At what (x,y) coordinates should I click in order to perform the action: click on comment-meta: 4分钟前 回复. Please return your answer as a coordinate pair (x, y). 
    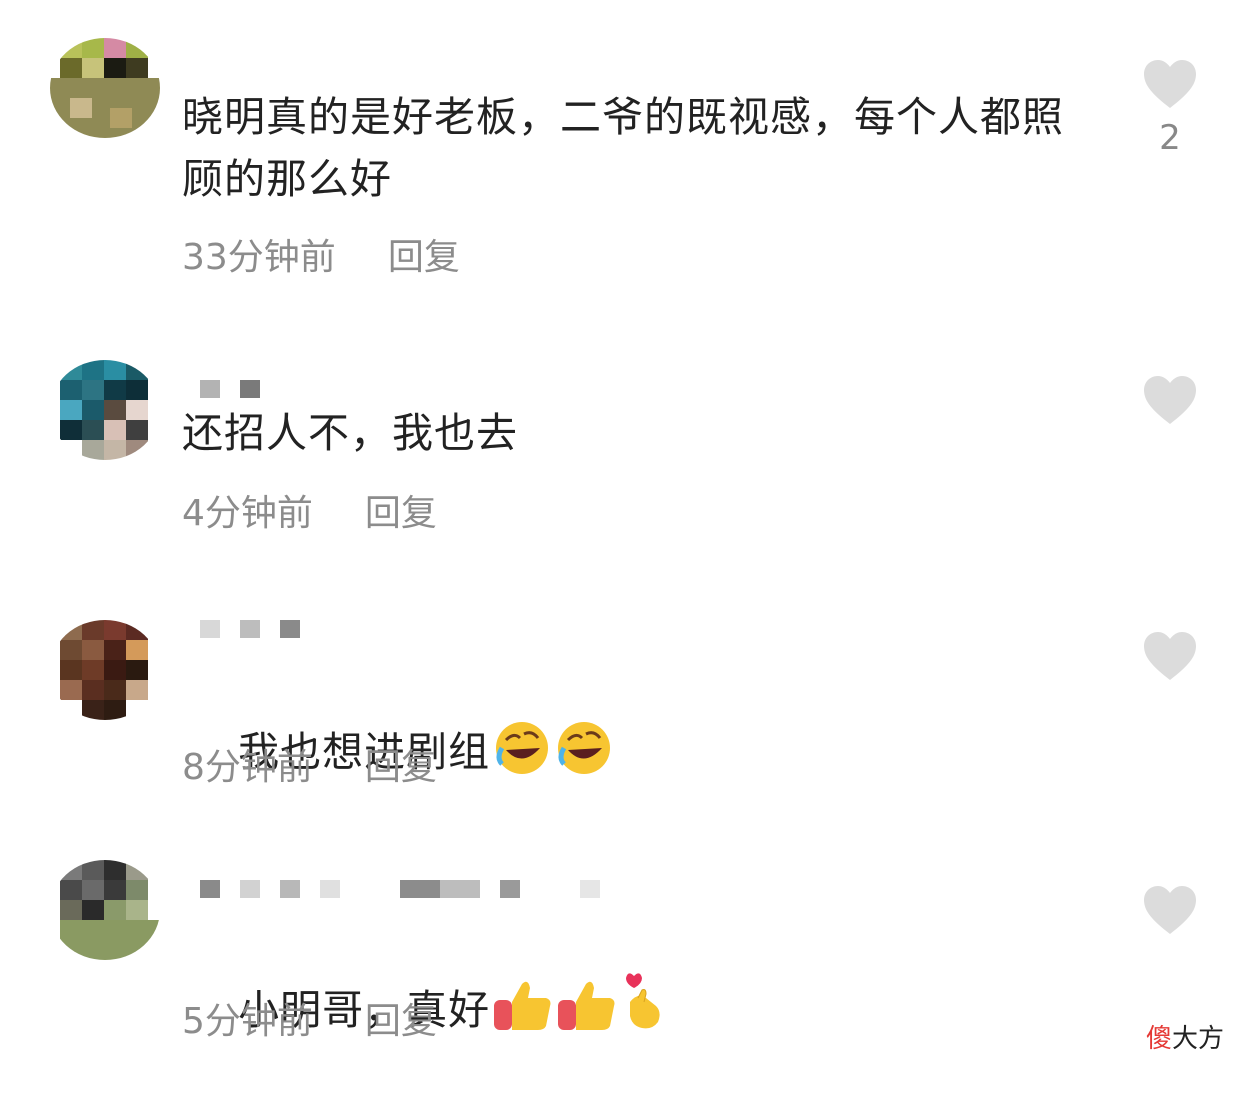
    Looking at the image, I should click on (309, 510).